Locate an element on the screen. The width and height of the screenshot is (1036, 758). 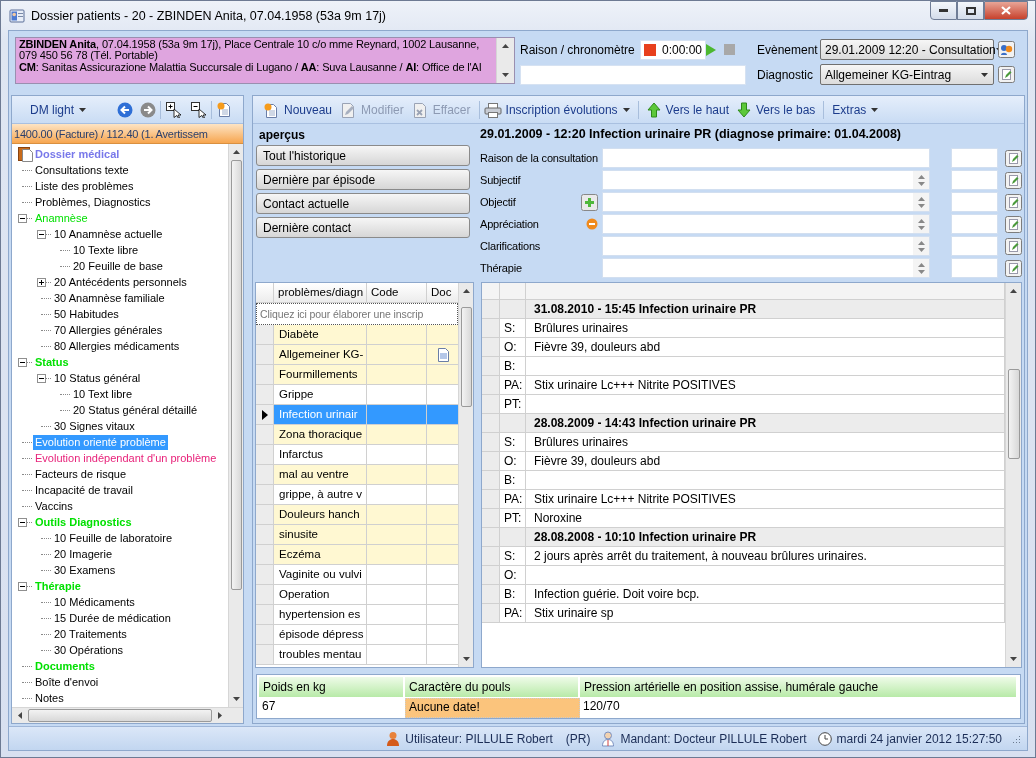
menu-button: Extras is located at coordinates (855, 109).